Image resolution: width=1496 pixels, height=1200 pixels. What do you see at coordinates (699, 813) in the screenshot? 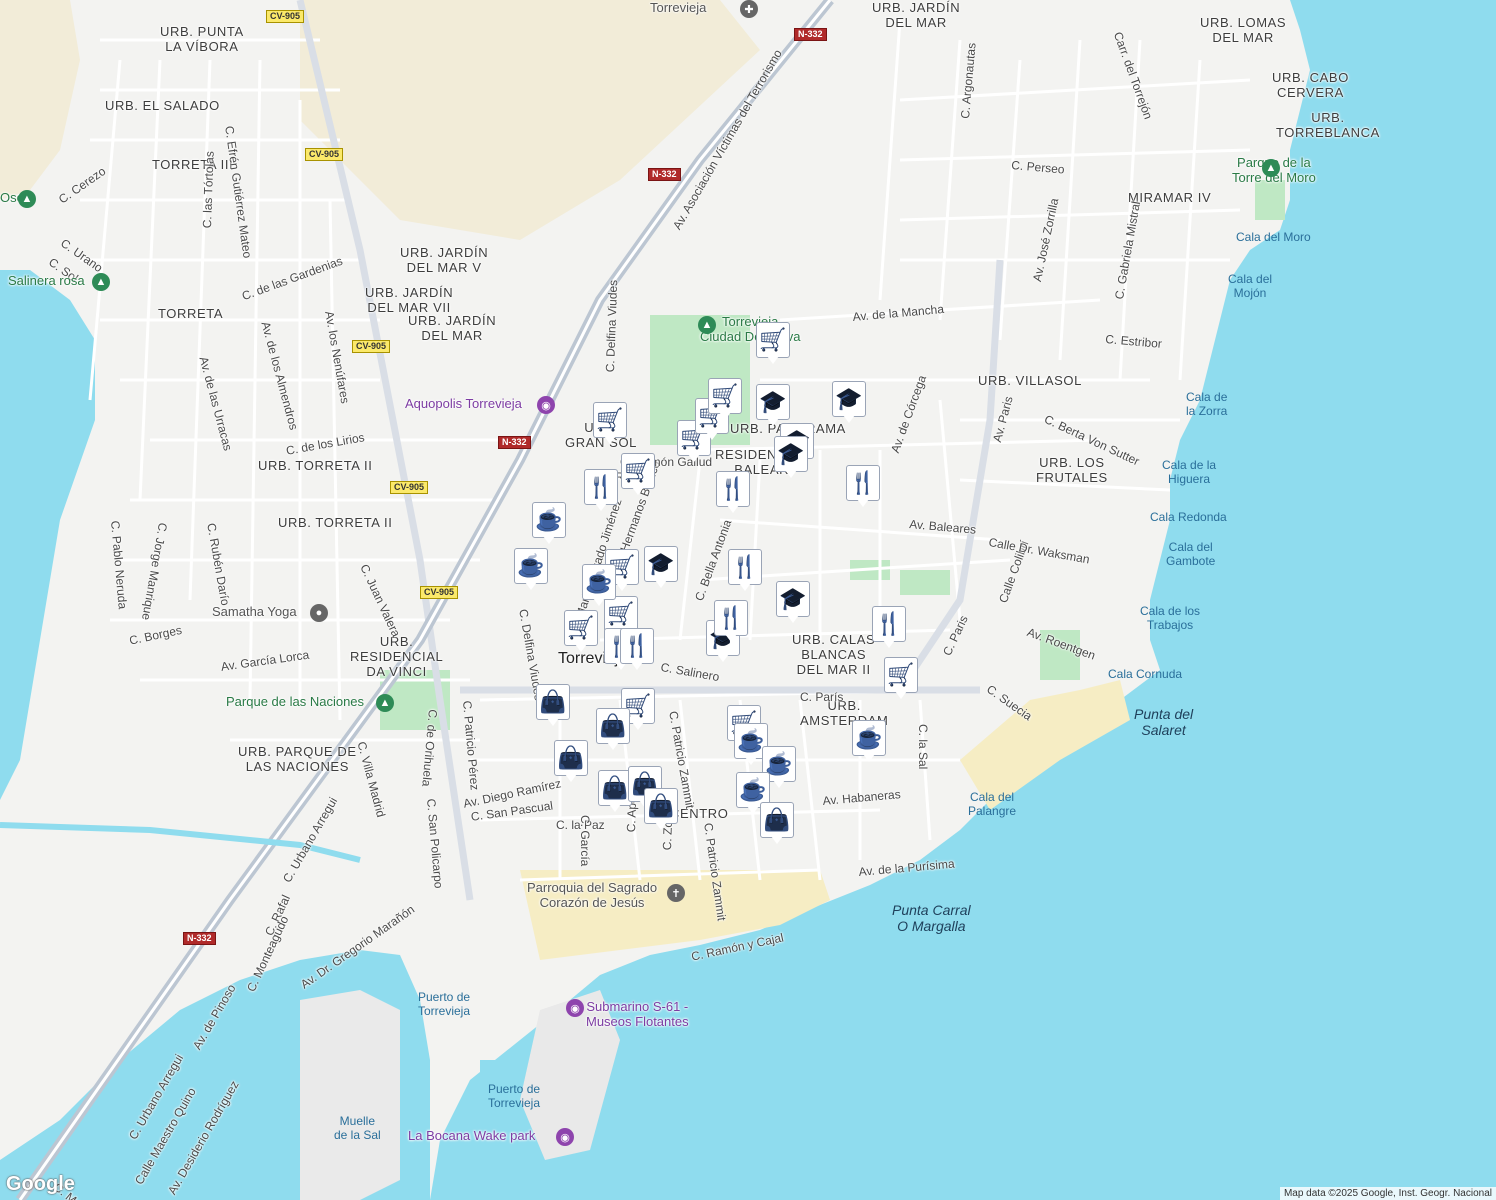
I see `area-label: CENTRO` at bounding box center [699, 813].